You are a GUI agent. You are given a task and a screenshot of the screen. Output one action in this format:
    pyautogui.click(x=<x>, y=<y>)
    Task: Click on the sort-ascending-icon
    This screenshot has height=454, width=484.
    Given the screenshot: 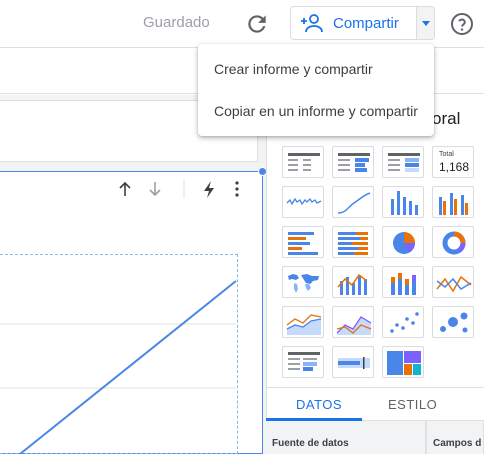 What is the action you would take?
    pyautogui.click(x=125, y=188)
    